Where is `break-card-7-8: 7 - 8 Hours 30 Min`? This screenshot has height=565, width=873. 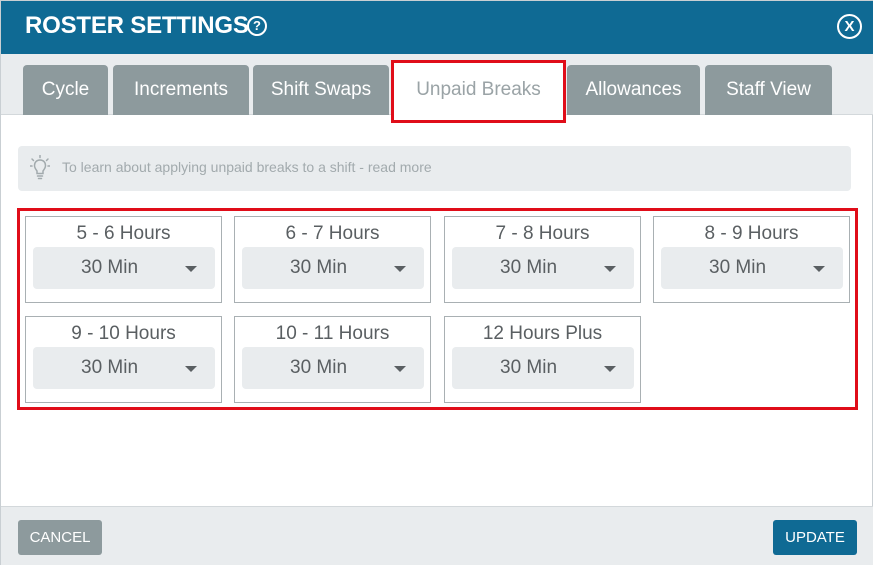
break-card-7-8: 7 - 8 Hours 30 Min is located at coordinates (542, 259).